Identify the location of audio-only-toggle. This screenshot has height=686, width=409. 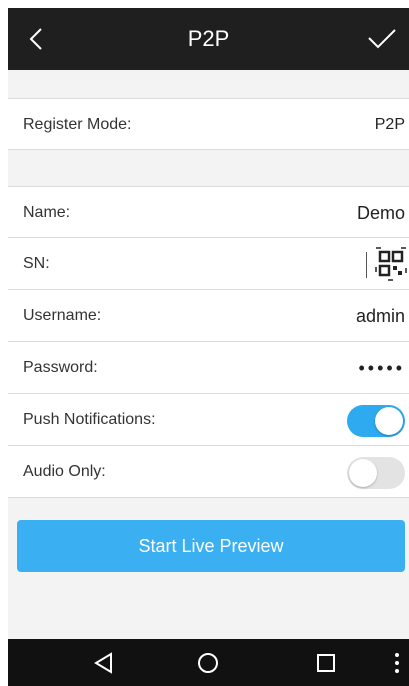
(376, 473).